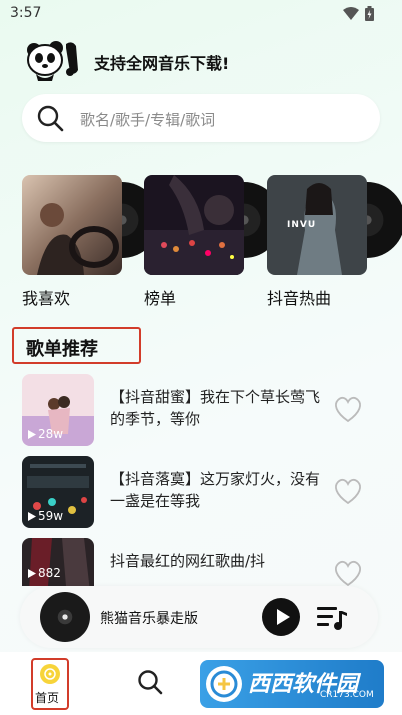  Describe the element at coordinates (148, 120) in the screenshot. I see `search-placeholder: 歌名/歌手/专辑/歌词` at that location.